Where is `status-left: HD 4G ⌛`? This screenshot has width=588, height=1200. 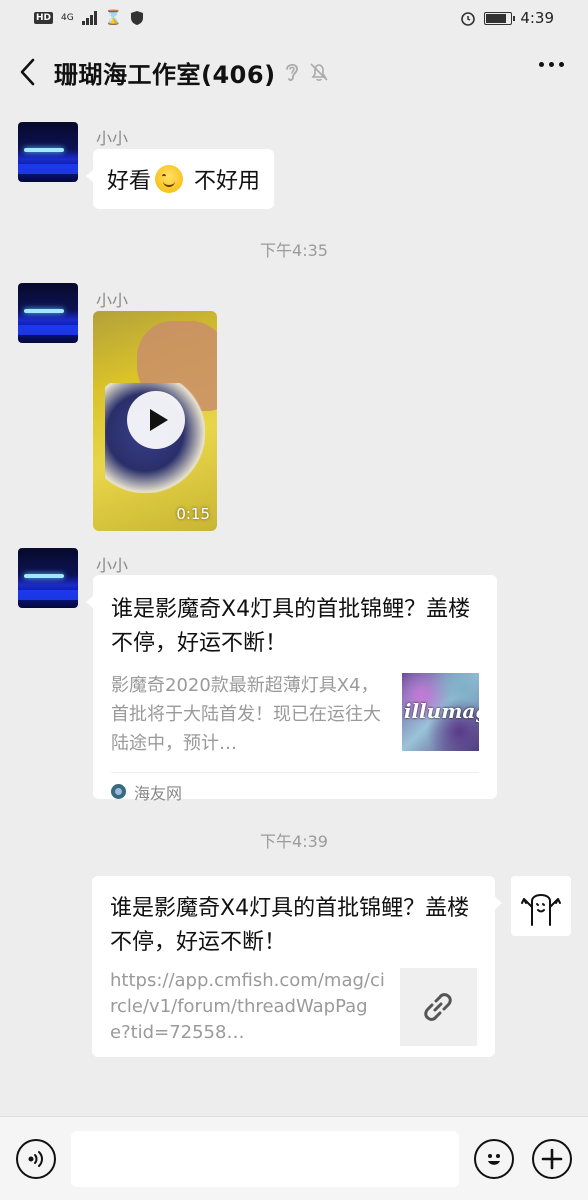 status-left: HD 4G ⌛ is located at coordinates (89, 18).